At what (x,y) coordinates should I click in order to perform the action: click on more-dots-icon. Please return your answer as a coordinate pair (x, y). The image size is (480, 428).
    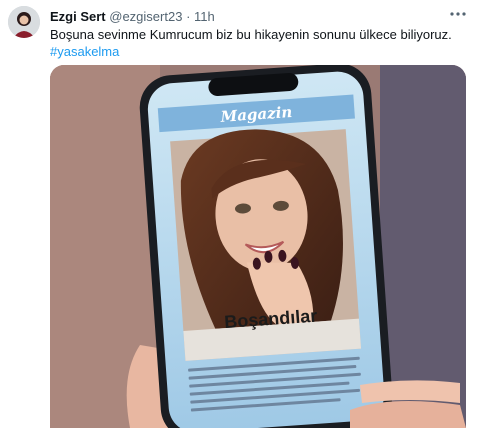
    Looking at the image, I should click on (458, 14).